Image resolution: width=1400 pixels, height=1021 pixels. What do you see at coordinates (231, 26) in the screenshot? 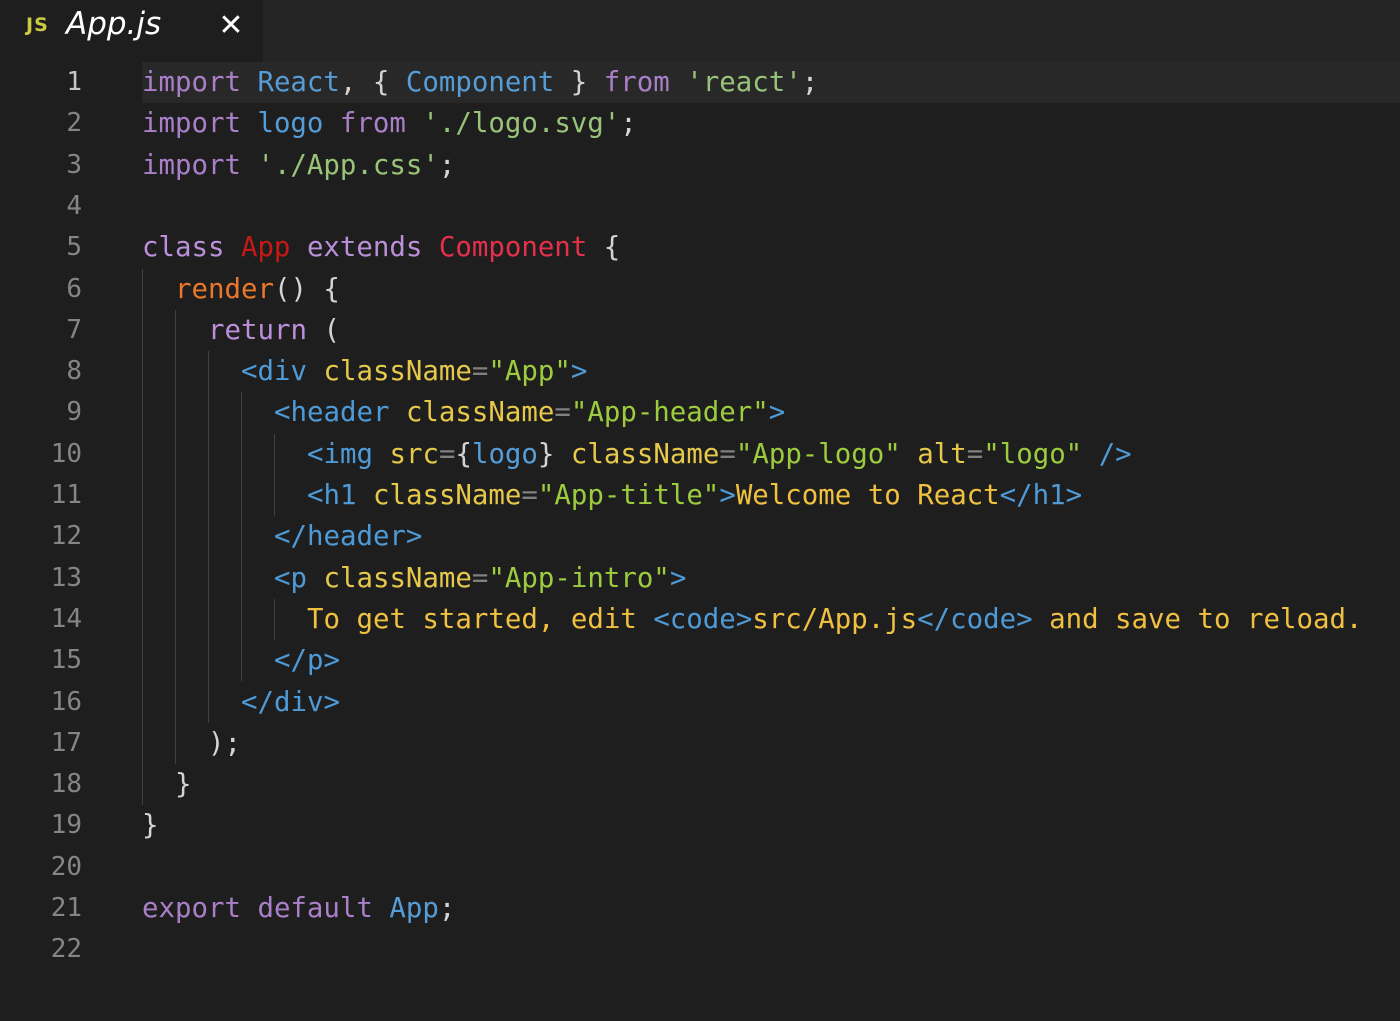
I see `close-icon: ✕` at bounding box center [231, 26].